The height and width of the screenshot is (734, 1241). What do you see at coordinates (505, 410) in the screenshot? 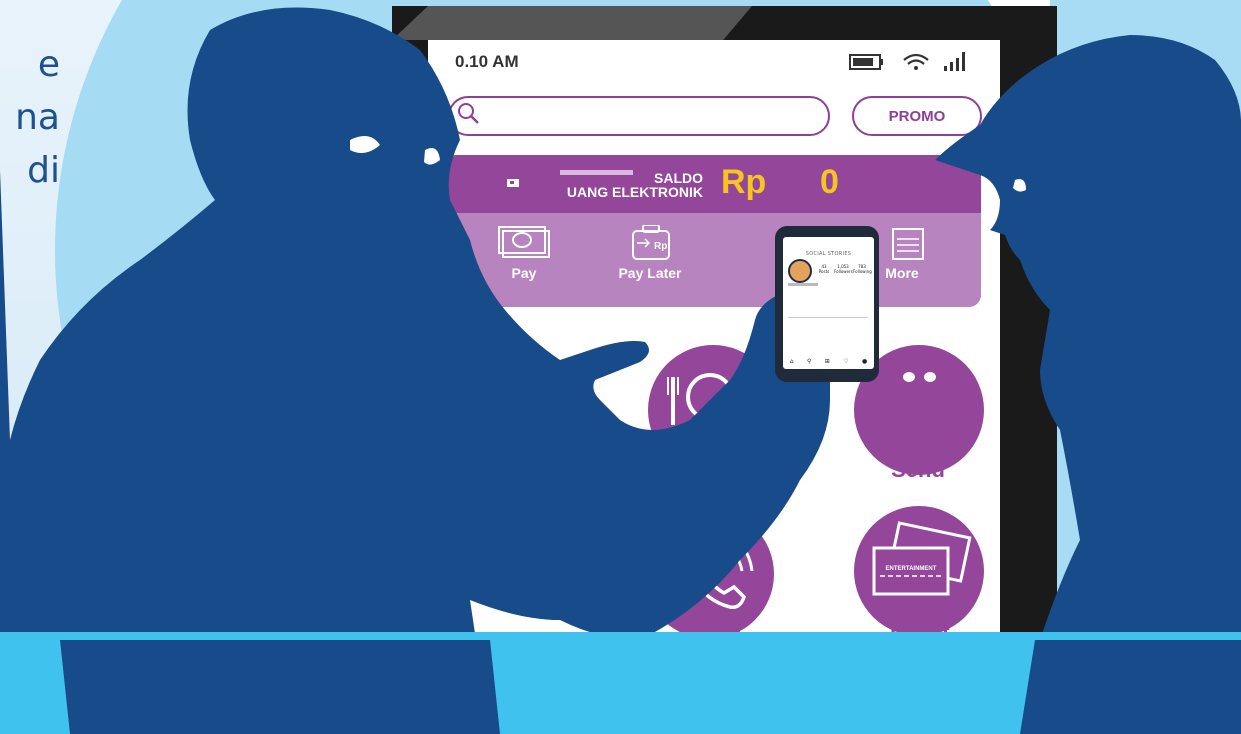
I see `service-wallet` at bounding box center [505, 410].